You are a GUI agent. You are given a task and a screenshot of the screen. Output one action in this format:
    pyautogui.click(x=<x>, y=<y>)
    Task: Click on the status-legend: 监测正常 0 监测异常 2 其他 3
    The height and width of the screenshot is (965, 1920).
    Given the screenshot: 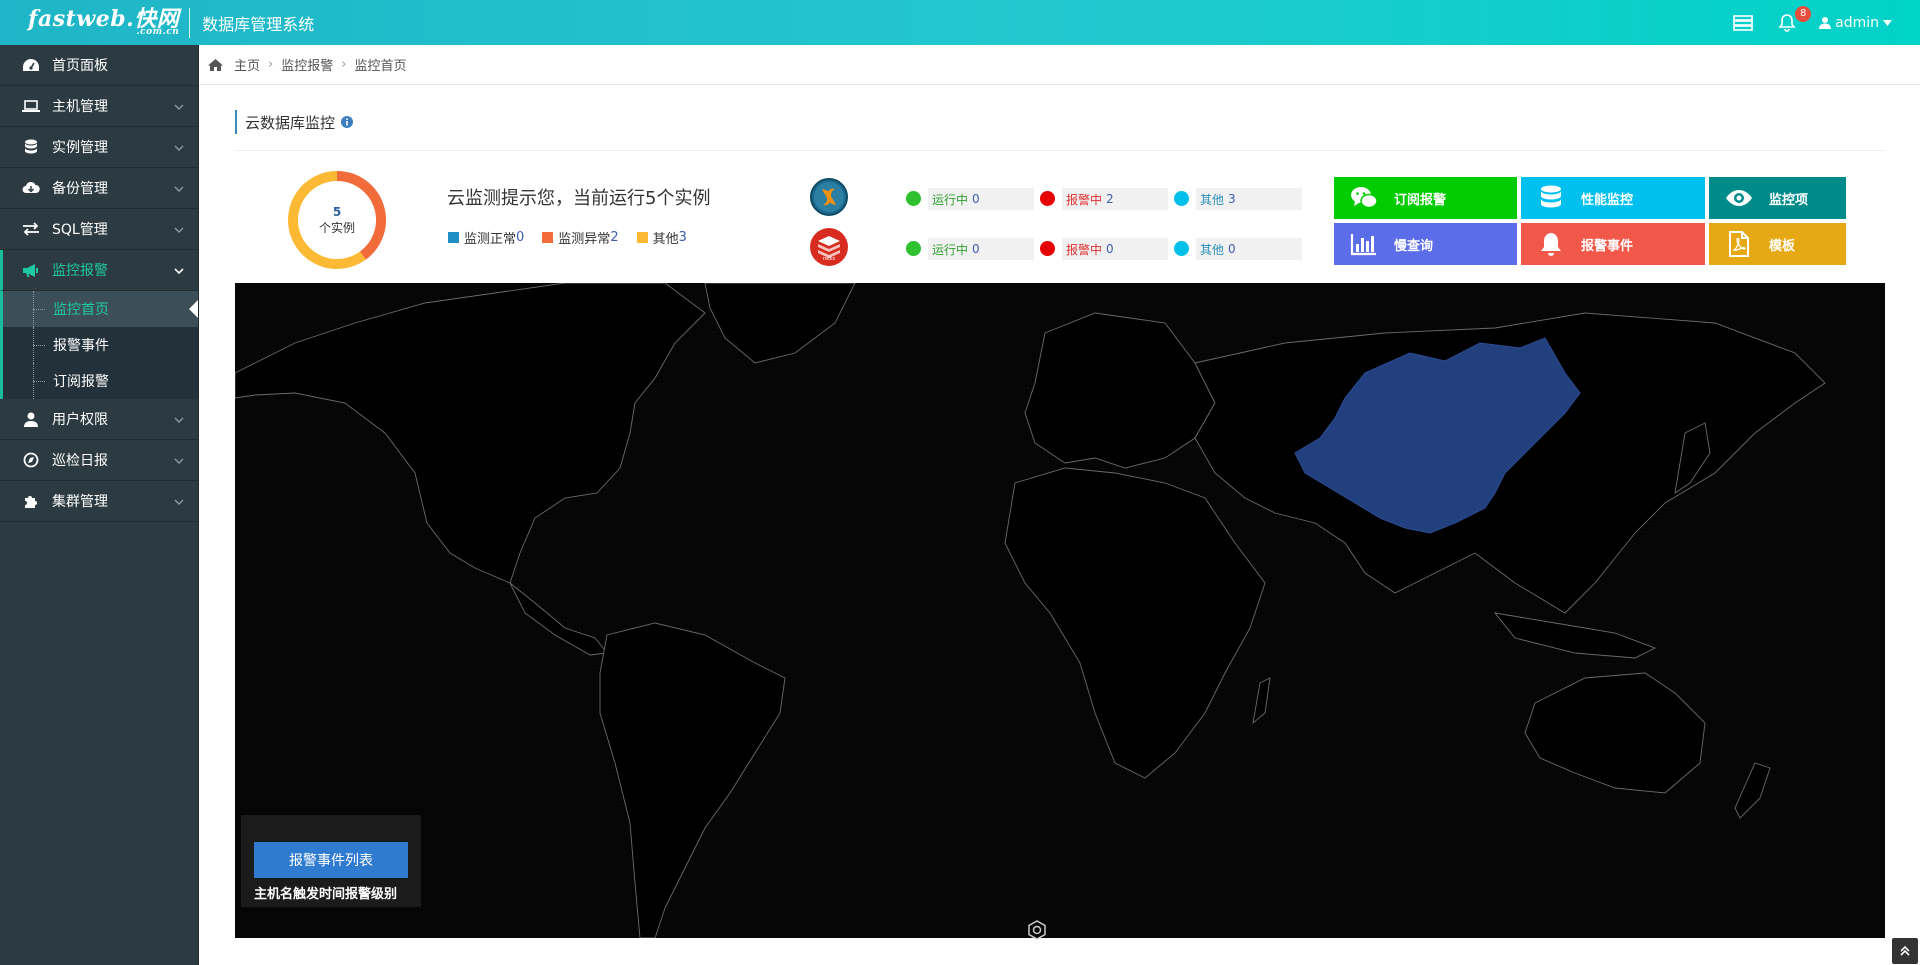 What is the action you would take?
    pyautogui.click(x=576, y=237)
    